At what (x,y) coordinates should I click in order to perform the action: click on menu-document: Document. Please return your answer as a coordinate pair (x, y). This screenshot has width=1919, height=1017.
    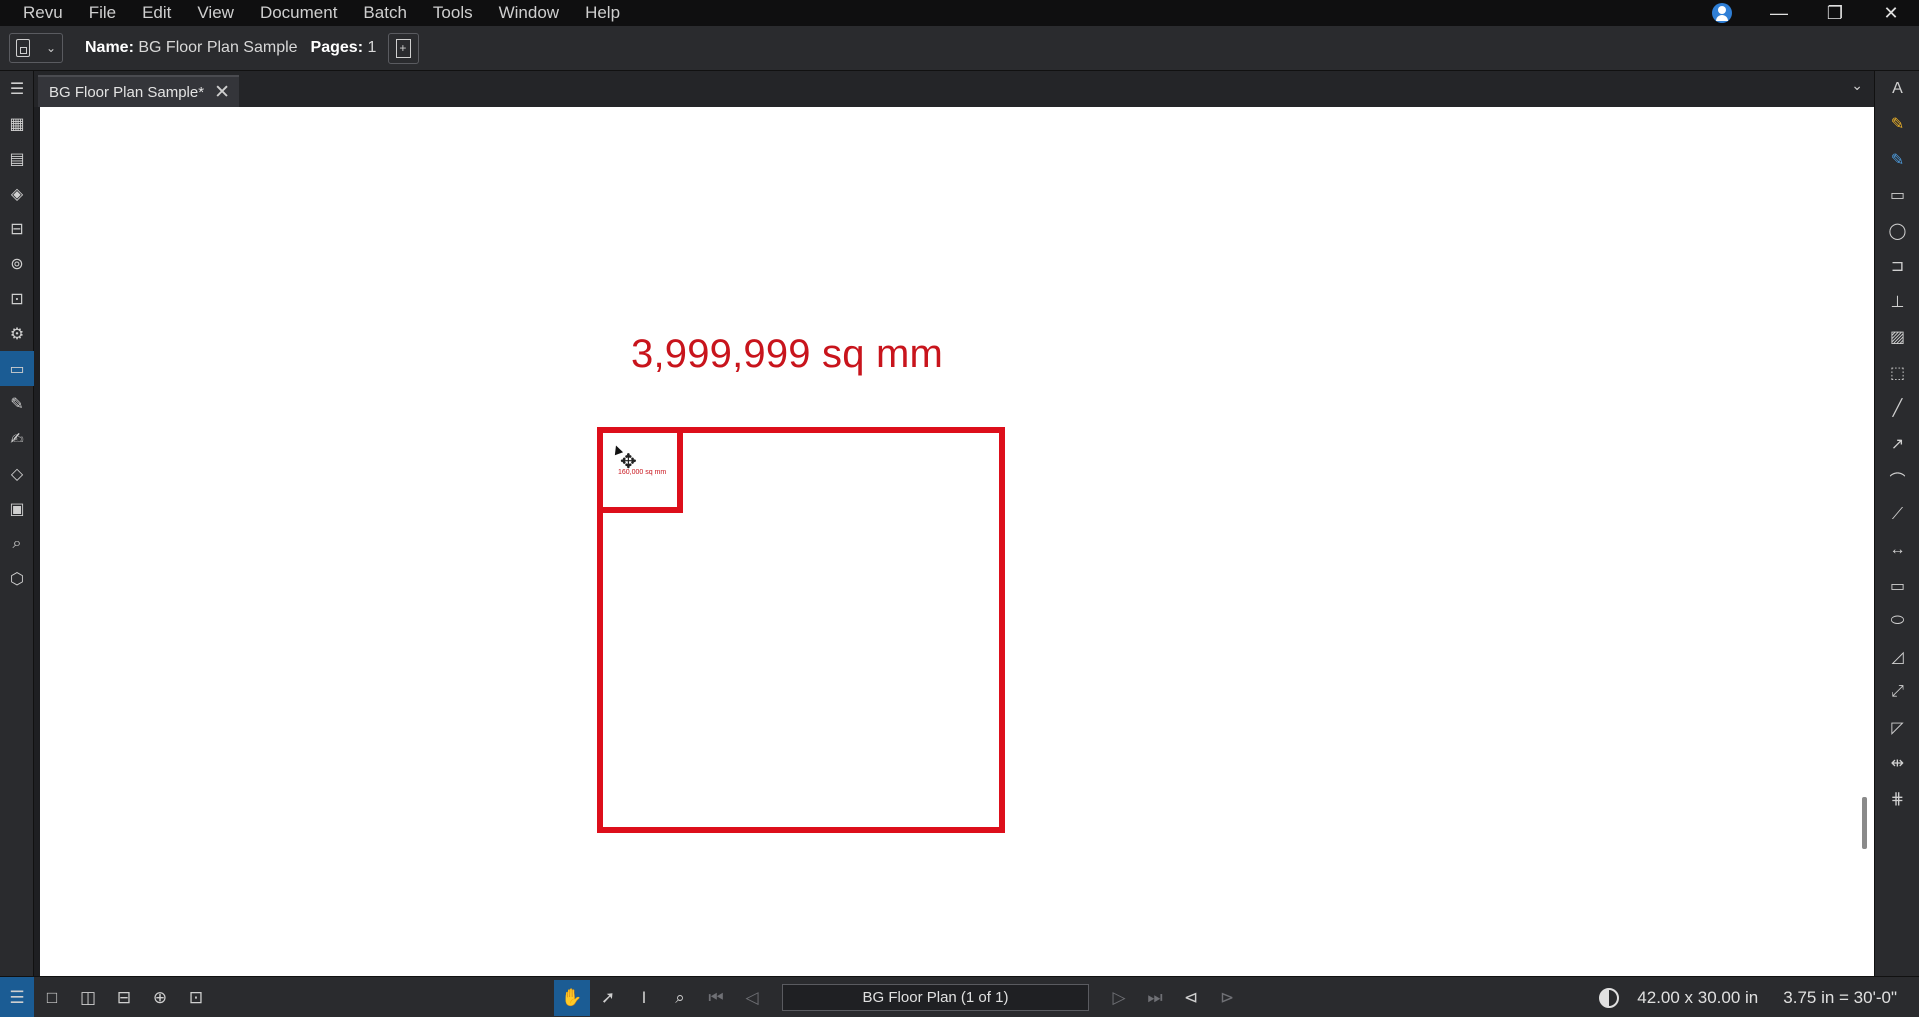
    Looking at the image, I should click on (298, 13).